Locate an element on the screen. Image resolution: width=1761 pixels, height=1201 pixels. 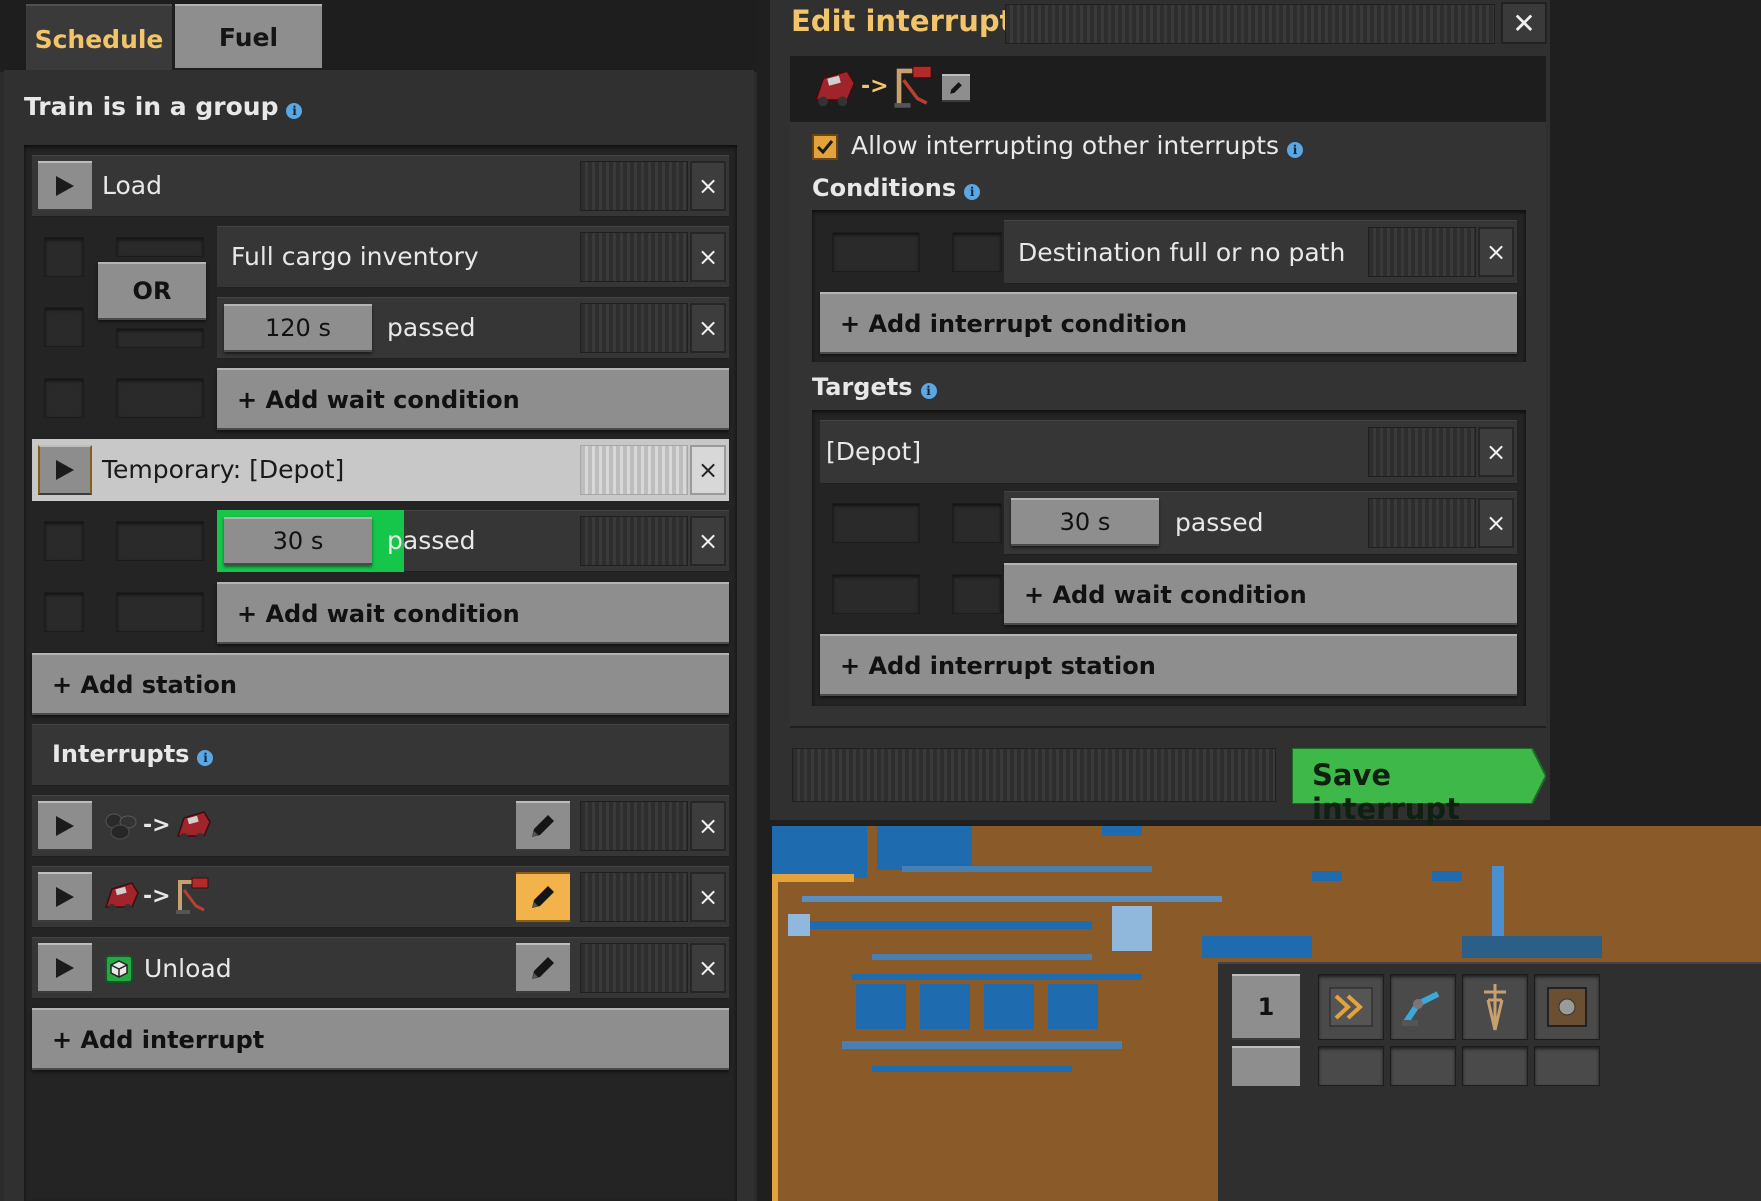
condition-text: Full cargo inventory is located at coordinates (355, 256).